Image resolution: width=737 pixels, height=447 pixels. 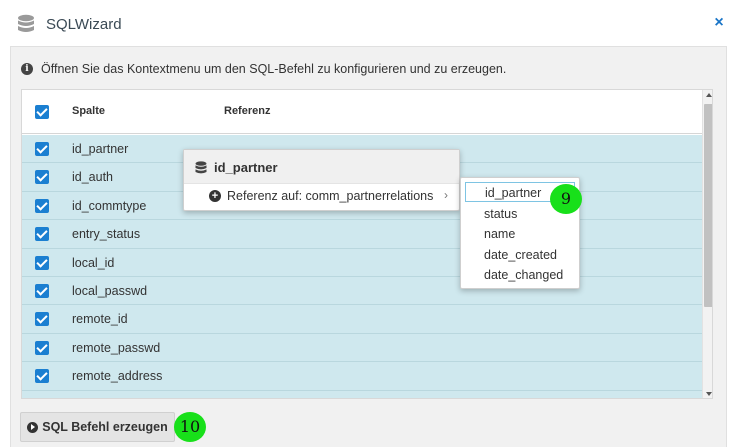 I want to click on menu-item-referenz: + Referenz auf: comm_partnerrelations ›, so click(x=321, y=197).